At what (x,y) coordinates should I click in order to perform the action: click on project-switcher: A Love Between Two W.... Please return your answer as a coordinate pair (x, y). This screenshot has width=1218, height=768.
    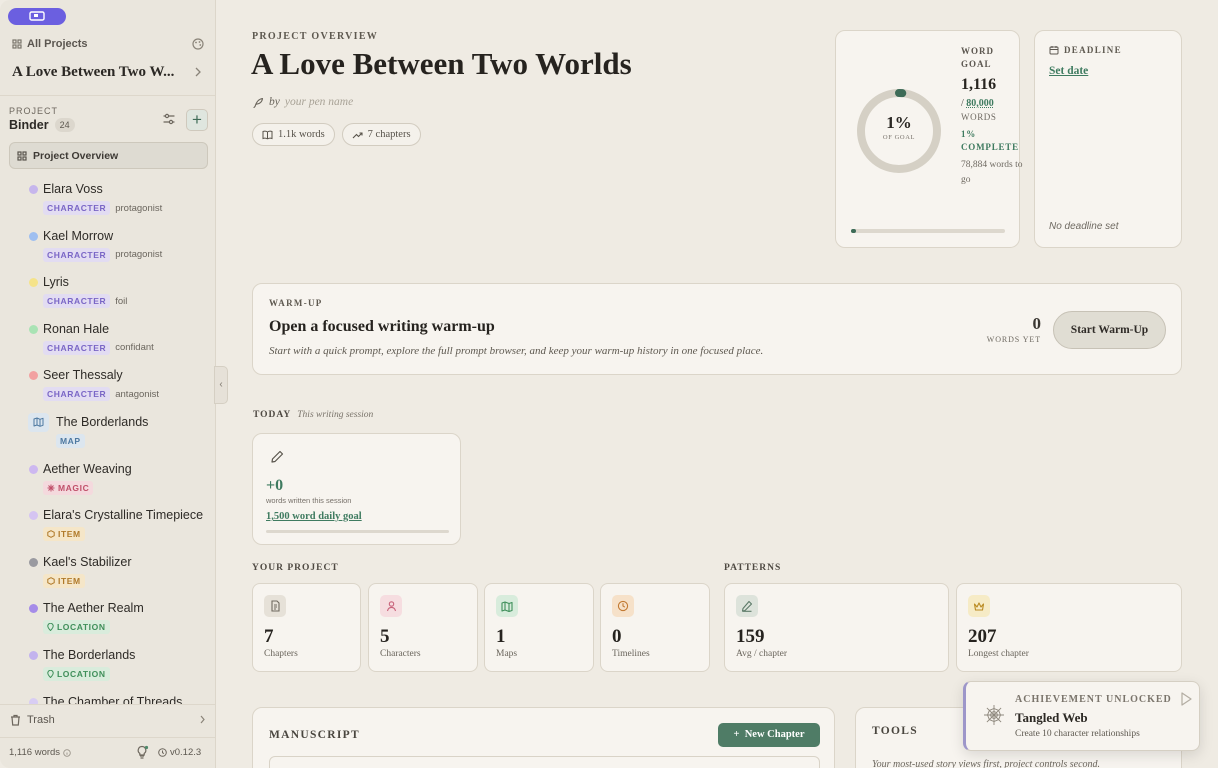
    Looking at the image, I should click on (108, 72).